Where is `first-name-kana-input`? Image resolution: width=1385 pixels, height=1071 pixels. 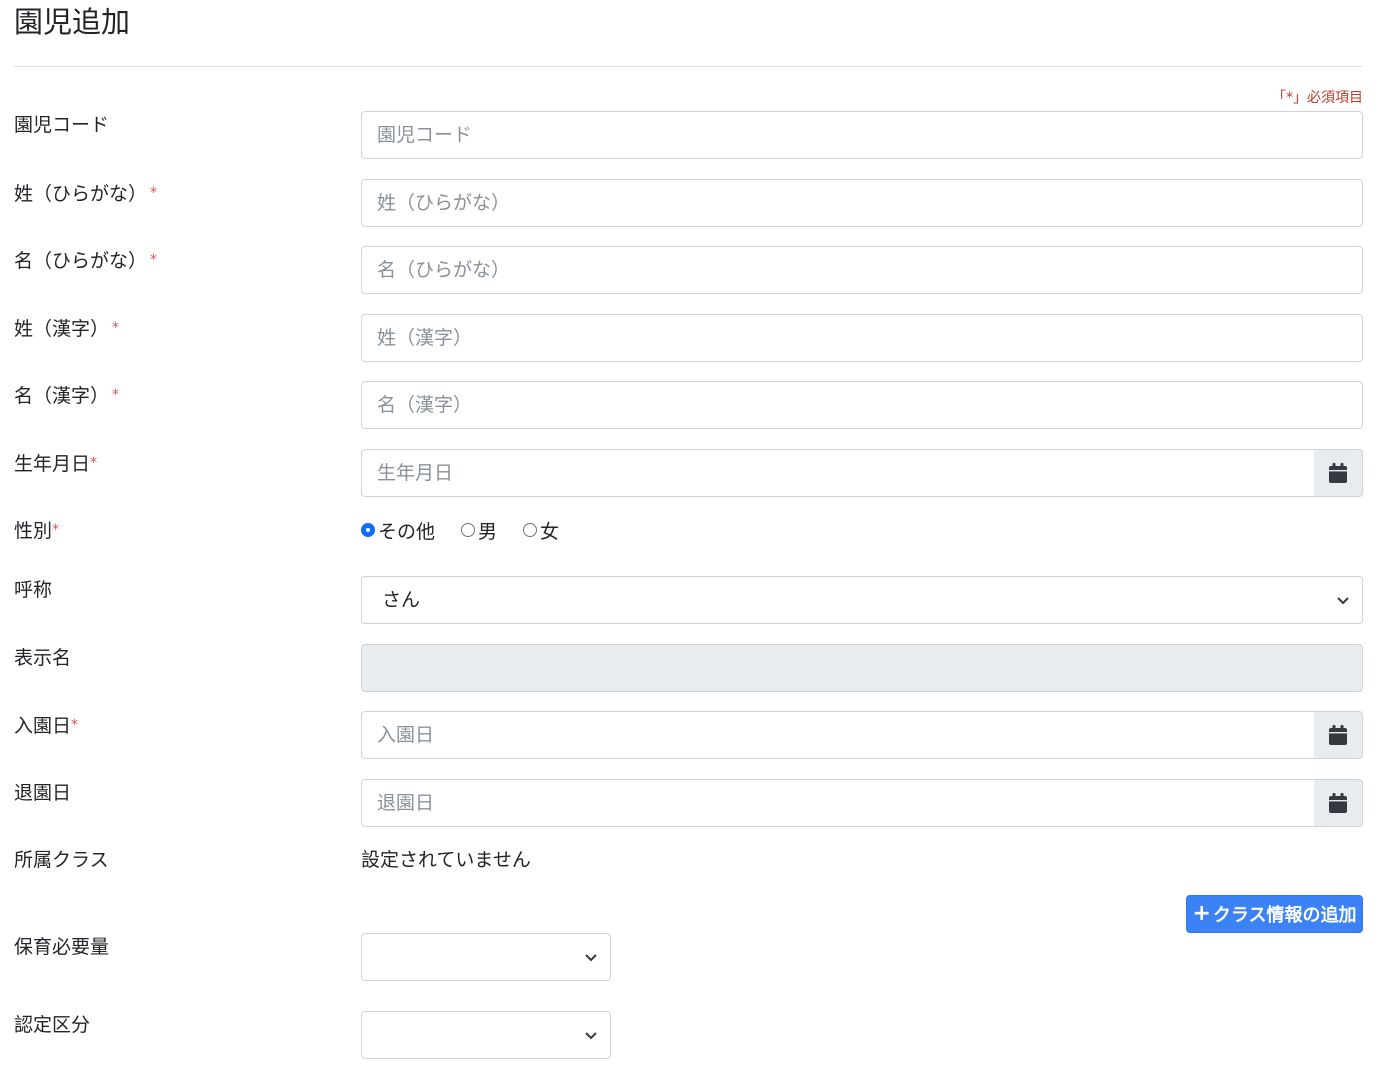
first-name-kana-input is located at coordinates (862, 270).